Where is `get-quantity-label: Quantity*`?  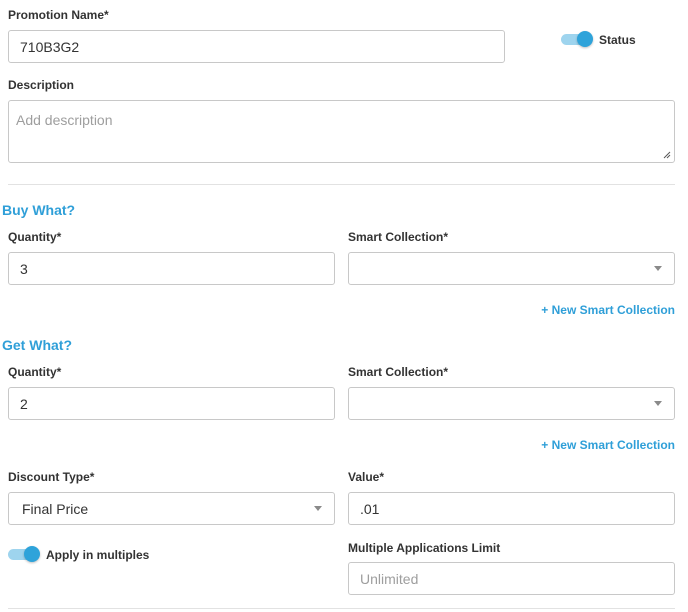 get-quantity-label: Quantity* is located at coordinates (35, 372).